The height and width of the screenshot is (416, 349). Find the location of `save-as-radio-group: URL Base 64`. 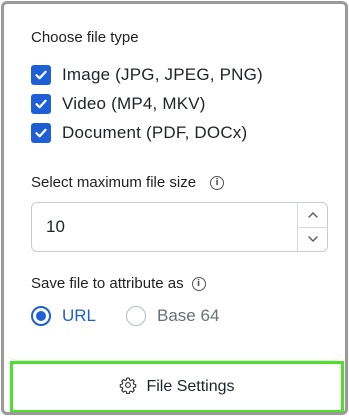

save-as-radio-group: URL Base 64 is located at coordinates (140, 316).